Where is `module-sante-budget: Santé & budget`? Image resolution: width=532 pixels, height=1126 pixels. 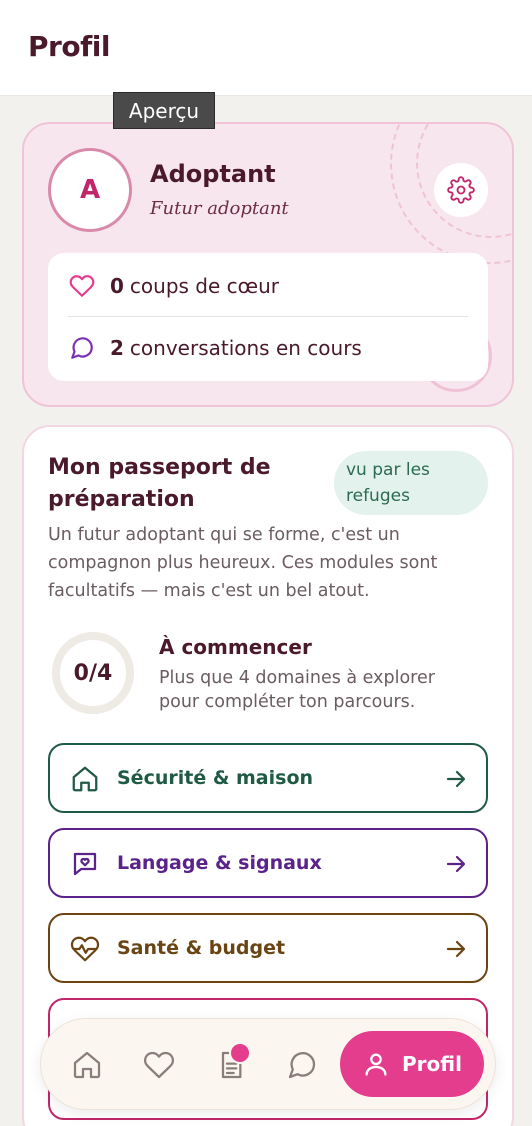
module-sante-budget: Santé & budget is located at coordinates (268, 948).